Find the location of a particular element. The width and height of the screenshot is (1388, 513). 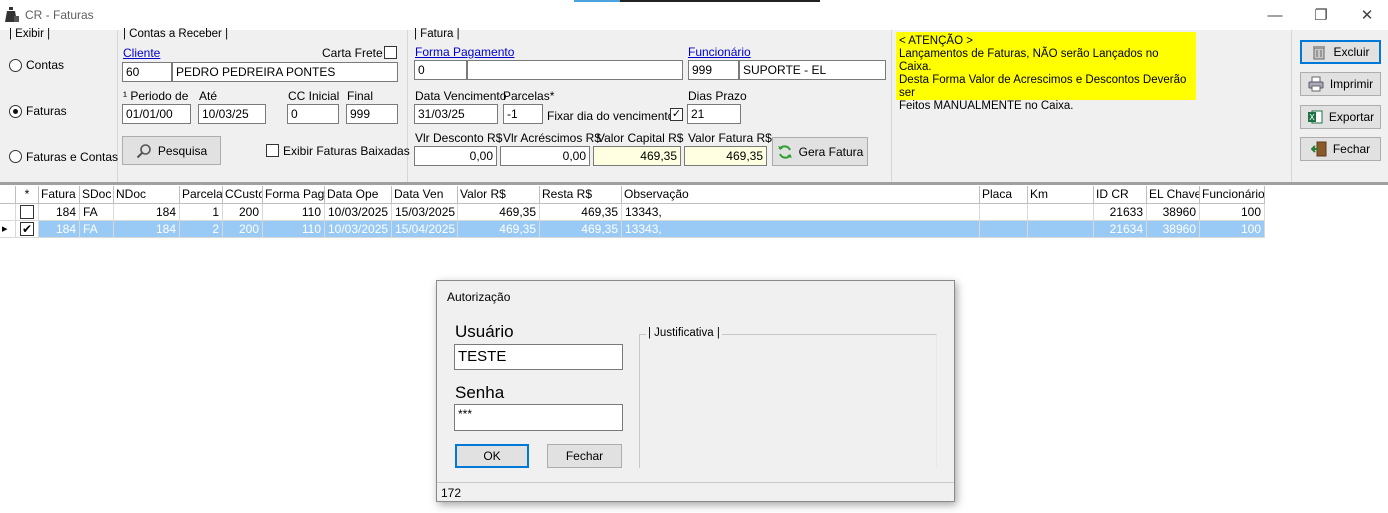

data-vencimento-field: 31/03/25 is located at coordinates (456, 114).